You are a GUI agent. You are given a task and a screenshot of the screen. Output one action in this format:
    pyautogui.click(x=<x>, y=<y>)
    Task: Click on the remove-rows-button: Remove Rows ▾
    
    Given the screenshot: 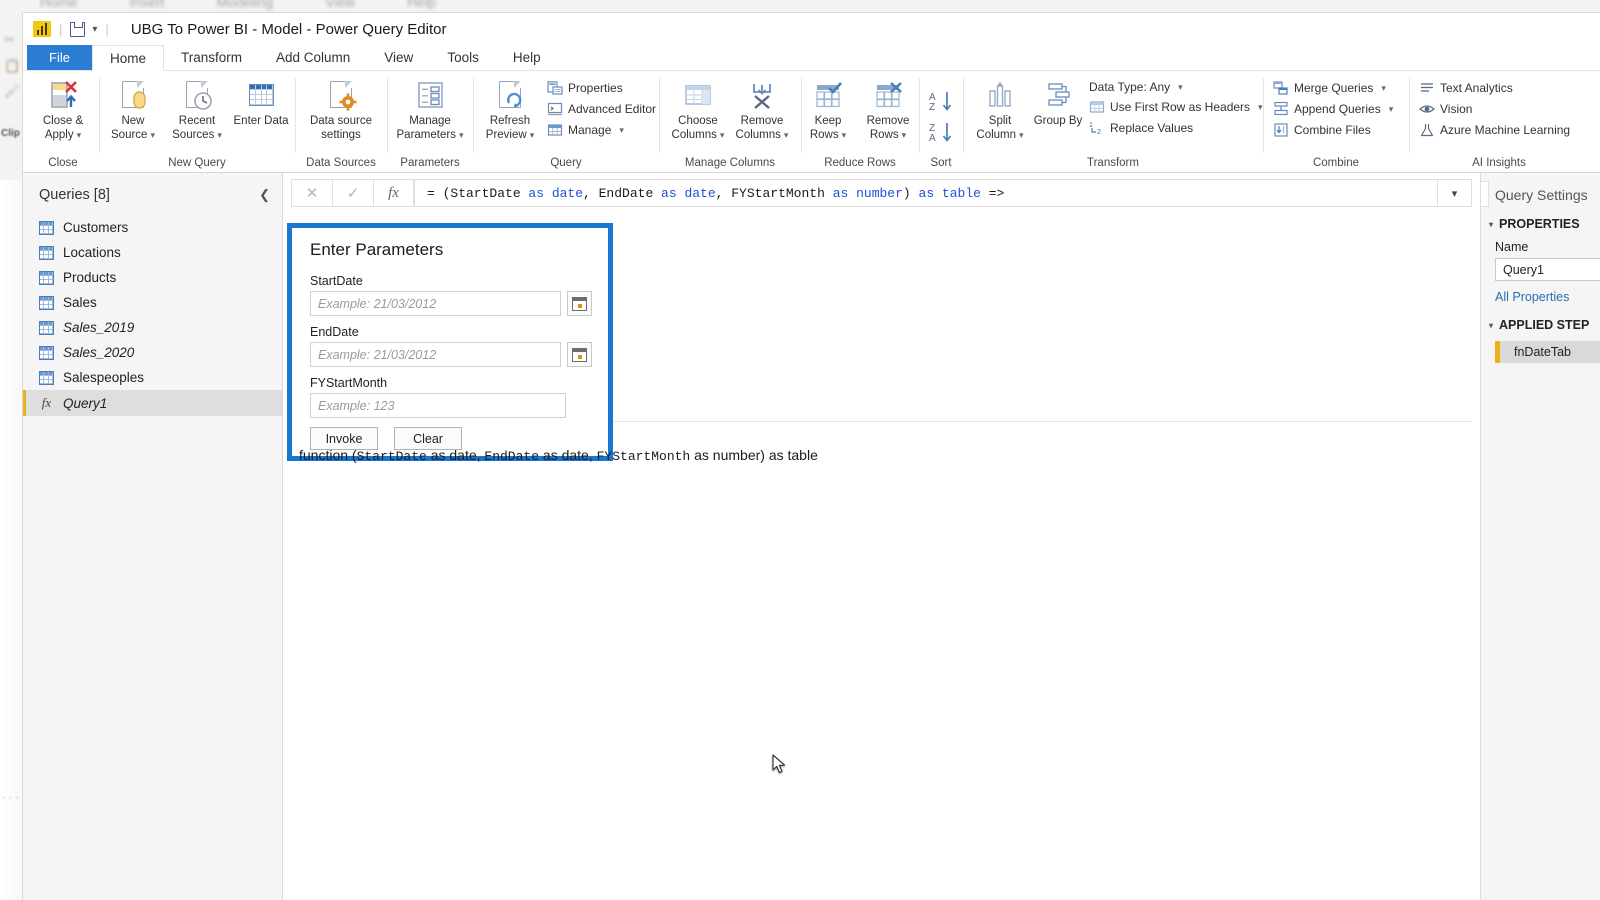 What is the action you would take?
    pyautogui.click(x=888, y=108)
    